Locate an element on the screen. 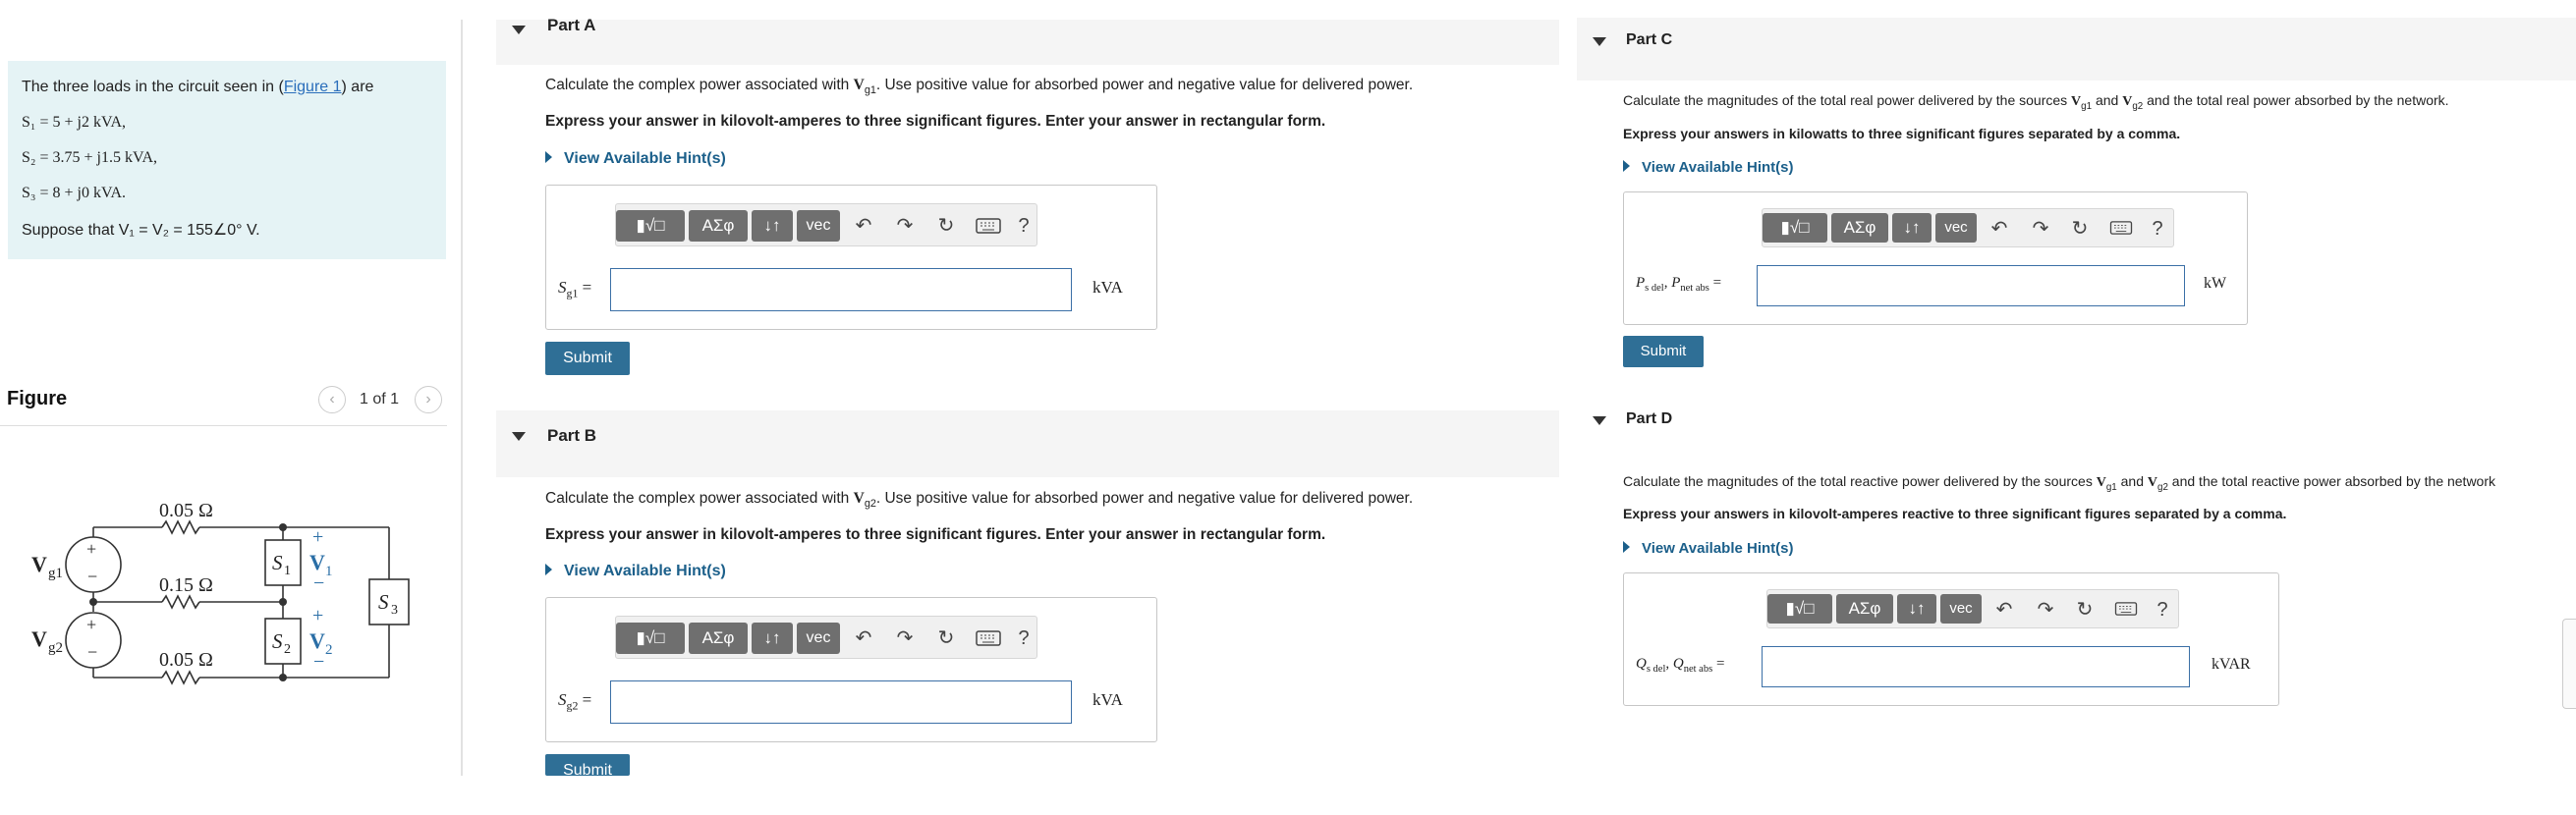 This screenshot has width=2576, height=815. prev-figure-button: ‹ is located at coordinates (332, 399).